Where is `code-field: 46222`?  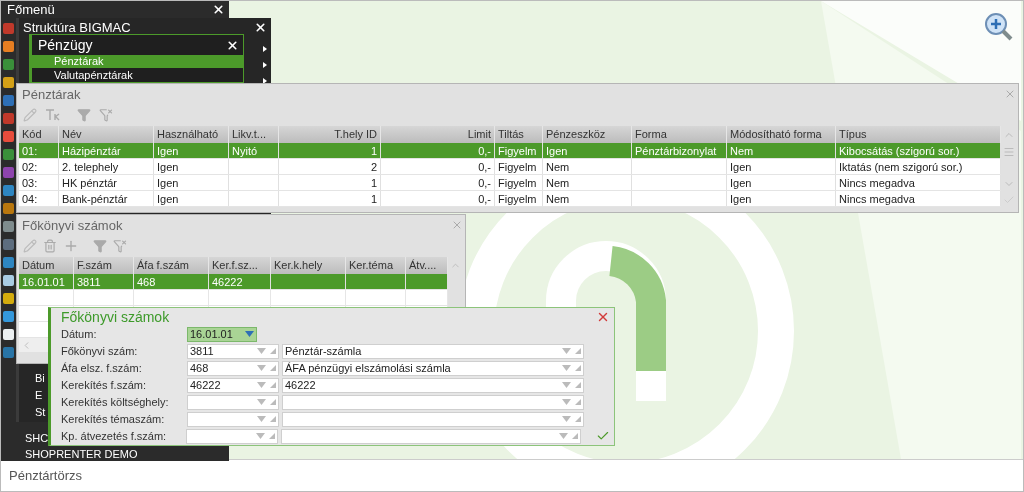
code-field: 46222 is located at coordinates (233, 385).